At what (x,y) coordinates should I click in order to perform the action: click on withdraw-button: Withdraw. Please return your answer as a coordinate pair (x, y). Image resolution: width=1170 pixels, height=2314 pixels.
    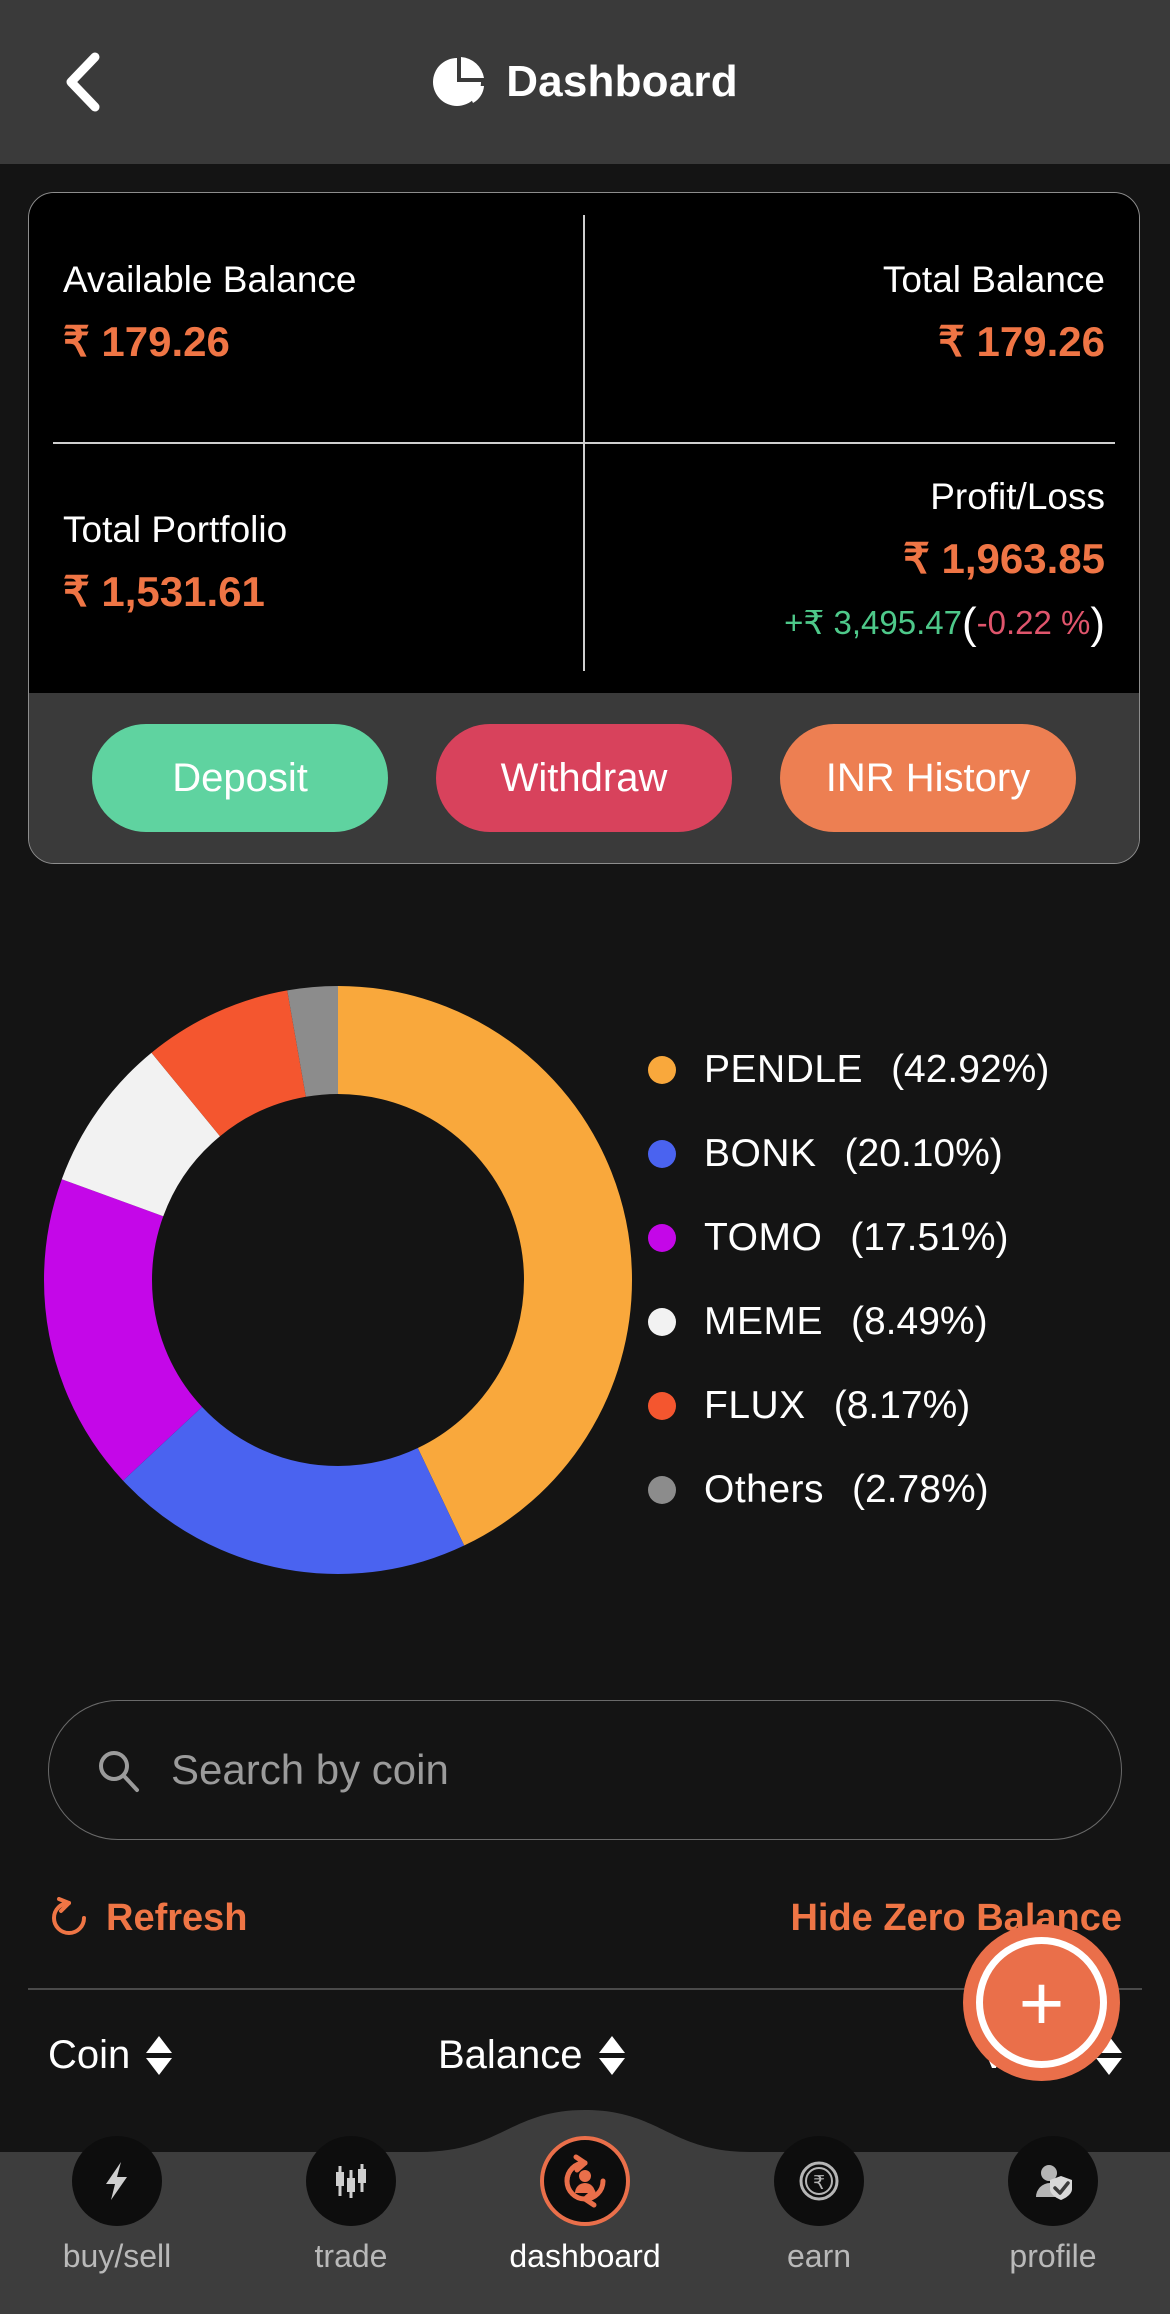
    Looking at the image, I should click on (584, 778).